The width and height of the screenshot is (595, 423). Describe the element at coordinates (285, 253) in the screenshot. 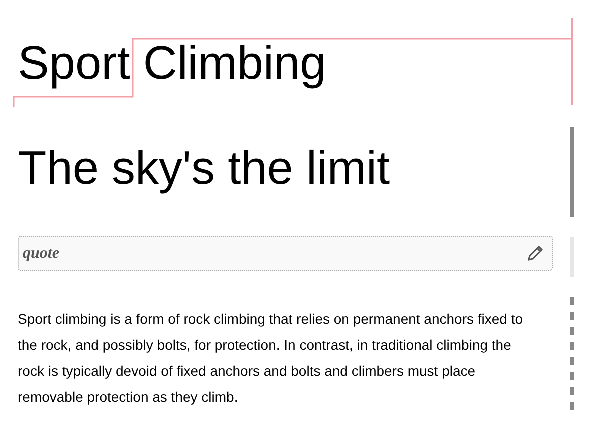

I see `quote-field: quote` at that location.